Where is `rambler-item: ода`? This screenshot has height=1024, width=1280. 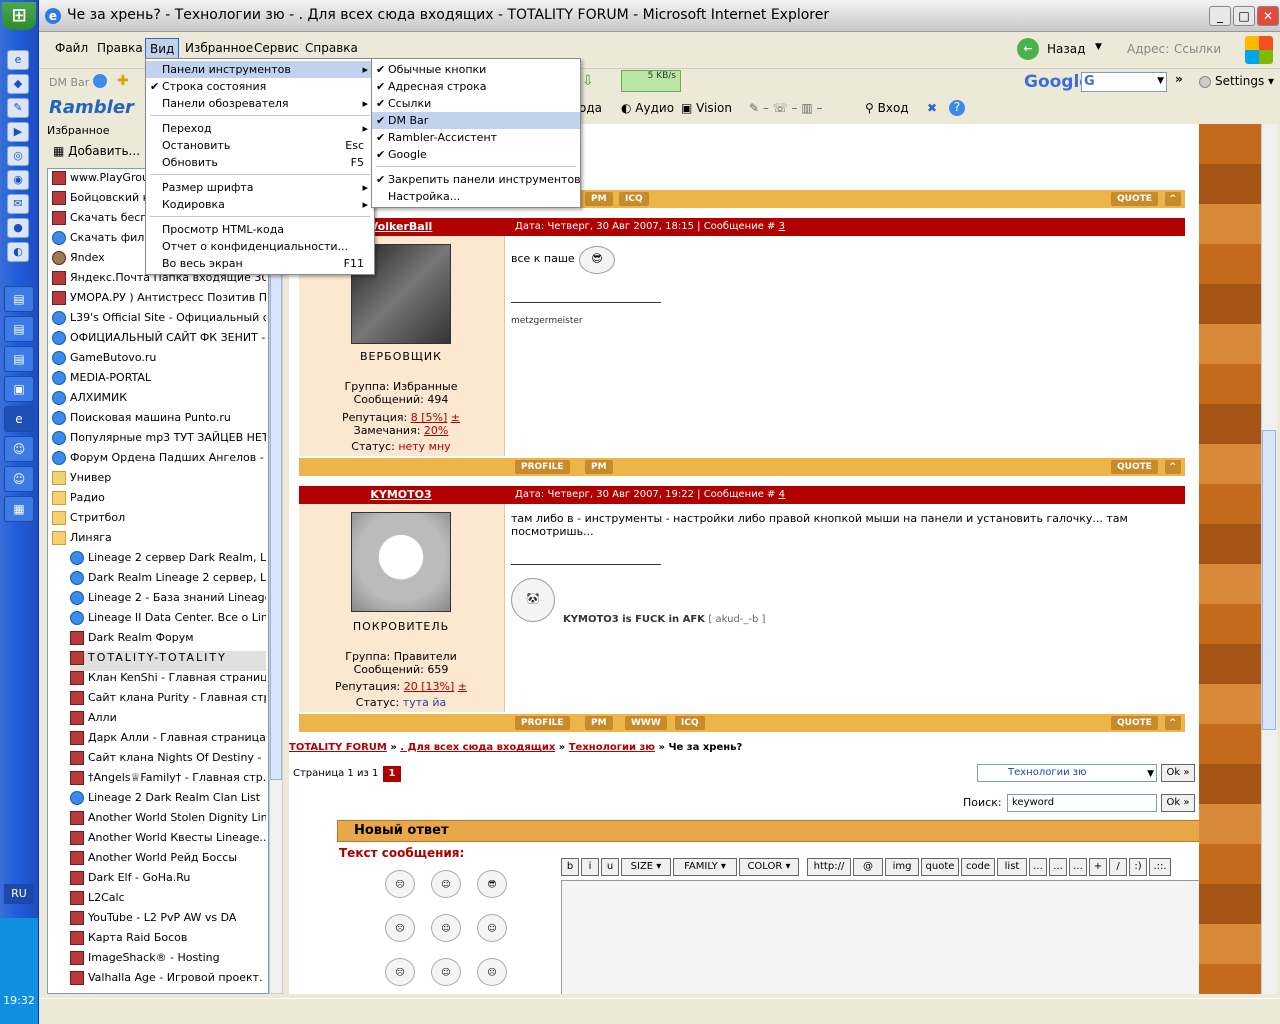 rambler-item: ода is located at coordinates (590, 108).